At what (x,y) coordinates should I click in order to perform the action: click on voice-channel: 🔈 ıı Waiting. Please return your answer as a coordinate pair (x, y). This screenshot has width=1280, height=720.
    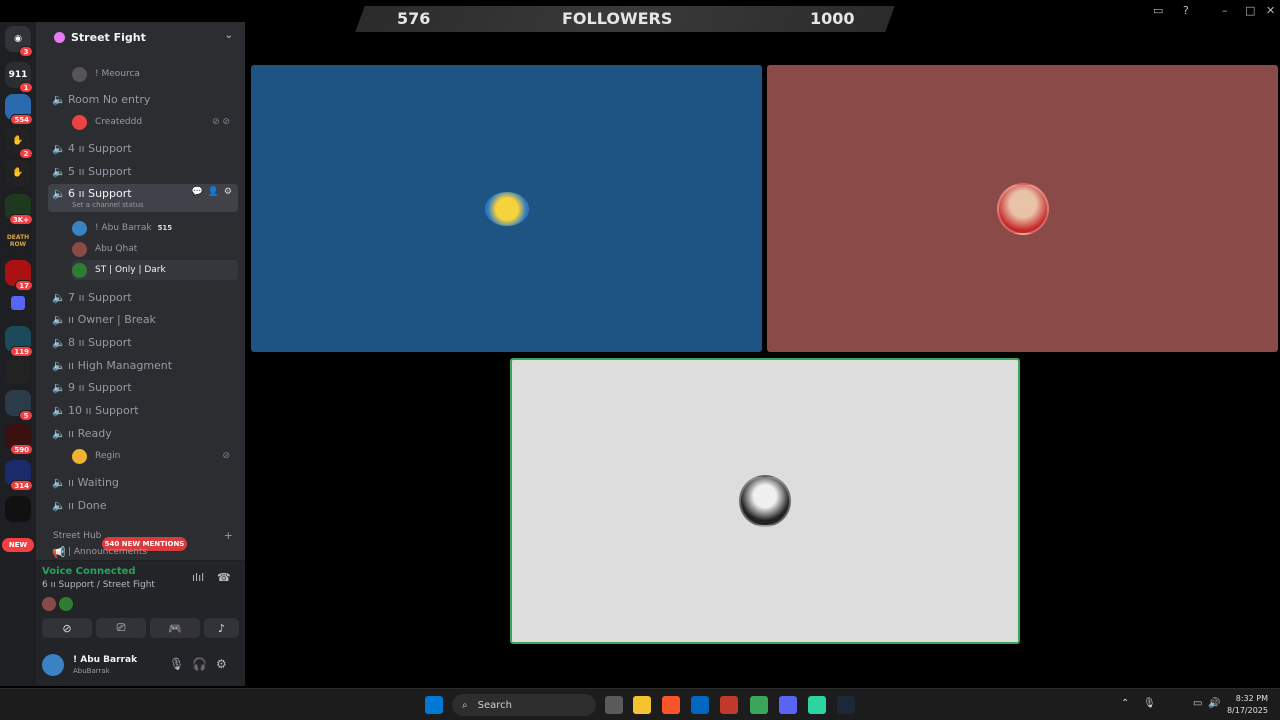
    Looking at the image, I should click on (143, 482).